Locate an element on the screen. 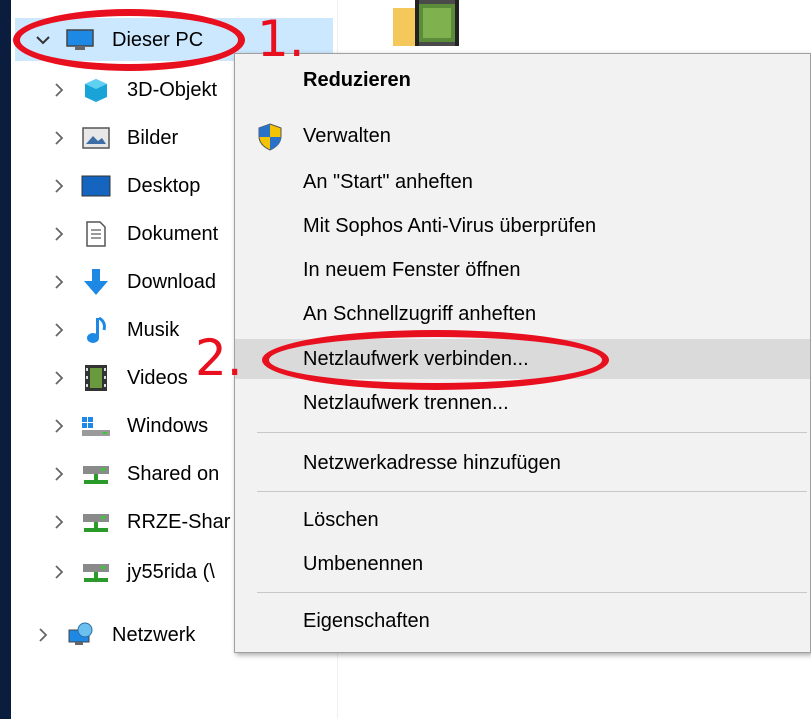 Image resolution: width=811 pixels, height=719 pixels. network-icon is located at coordinates (80, 635).